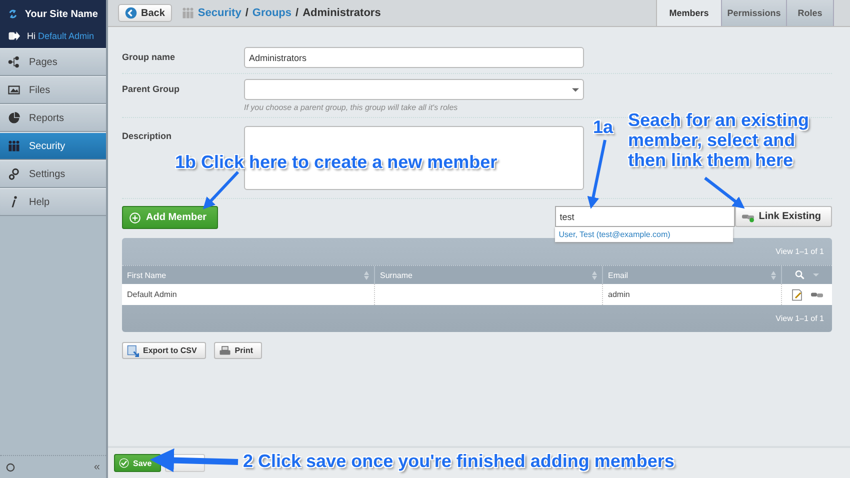  I want to click on field-label: Description, so click(147, 136).